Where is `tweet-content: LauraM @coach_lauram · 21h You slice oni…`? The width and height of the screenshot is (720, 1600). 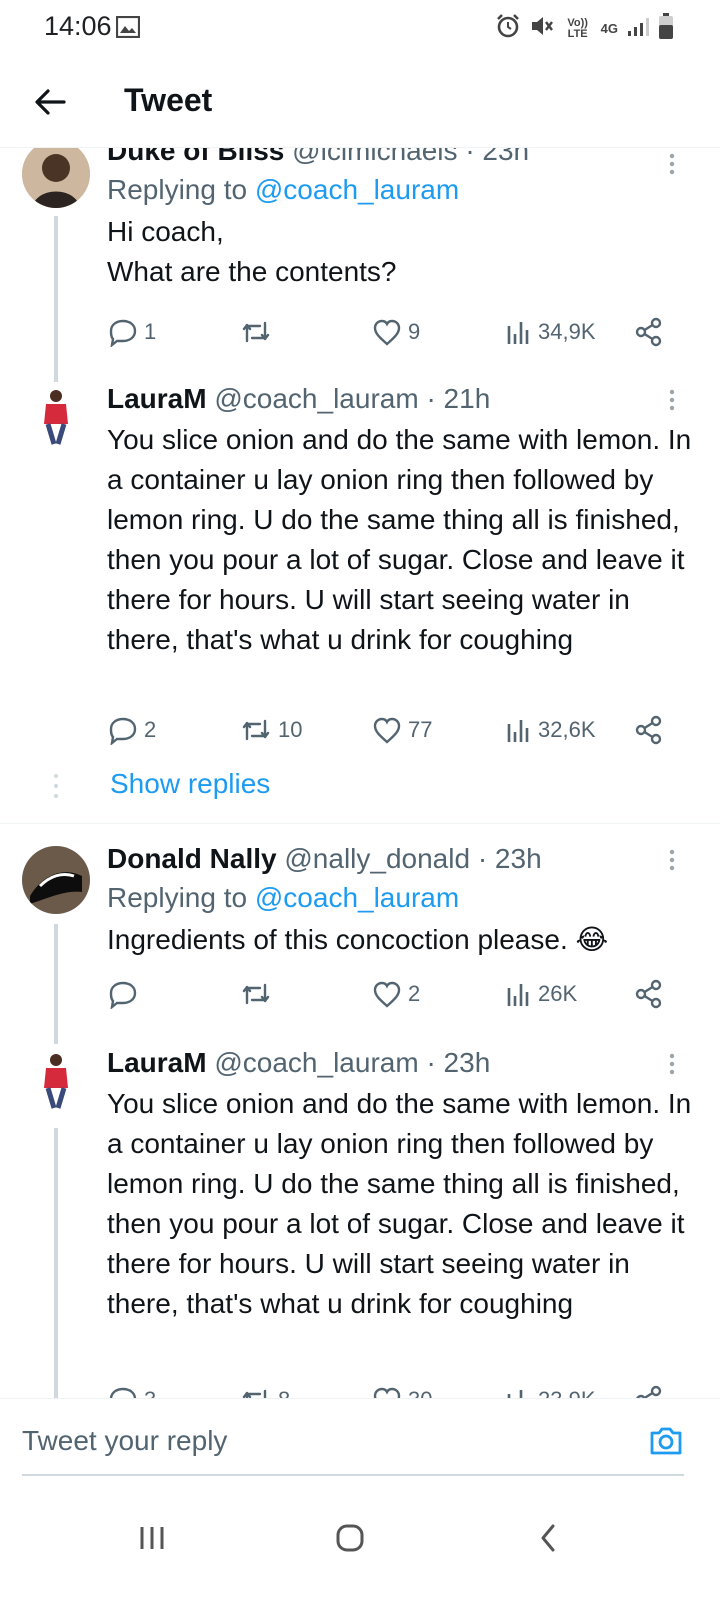
tweet-content: LauraM @coach_lauram · 21h You slice oni… is located at coordinates (402, 521).